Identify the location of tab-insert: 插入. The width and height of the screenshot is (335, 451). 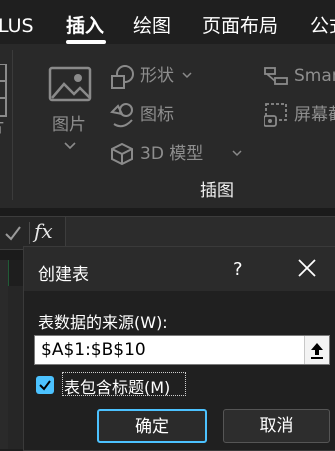
(85, 26).